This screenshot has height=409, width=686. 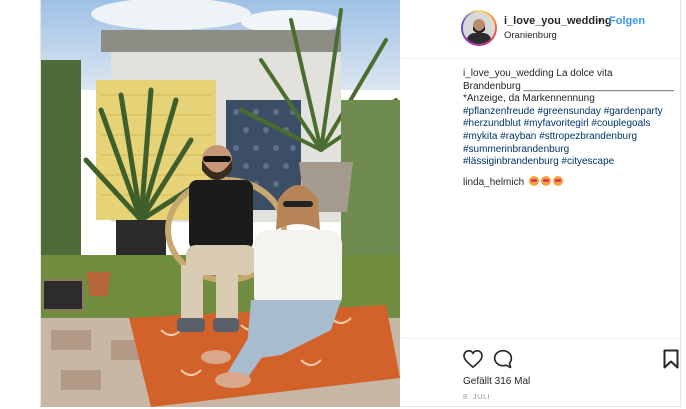 What do you see at coordinates (516, 149) in the screenshot?
I see `hashtag: #summerinbrandenburg` at bounding box center [516, 149].